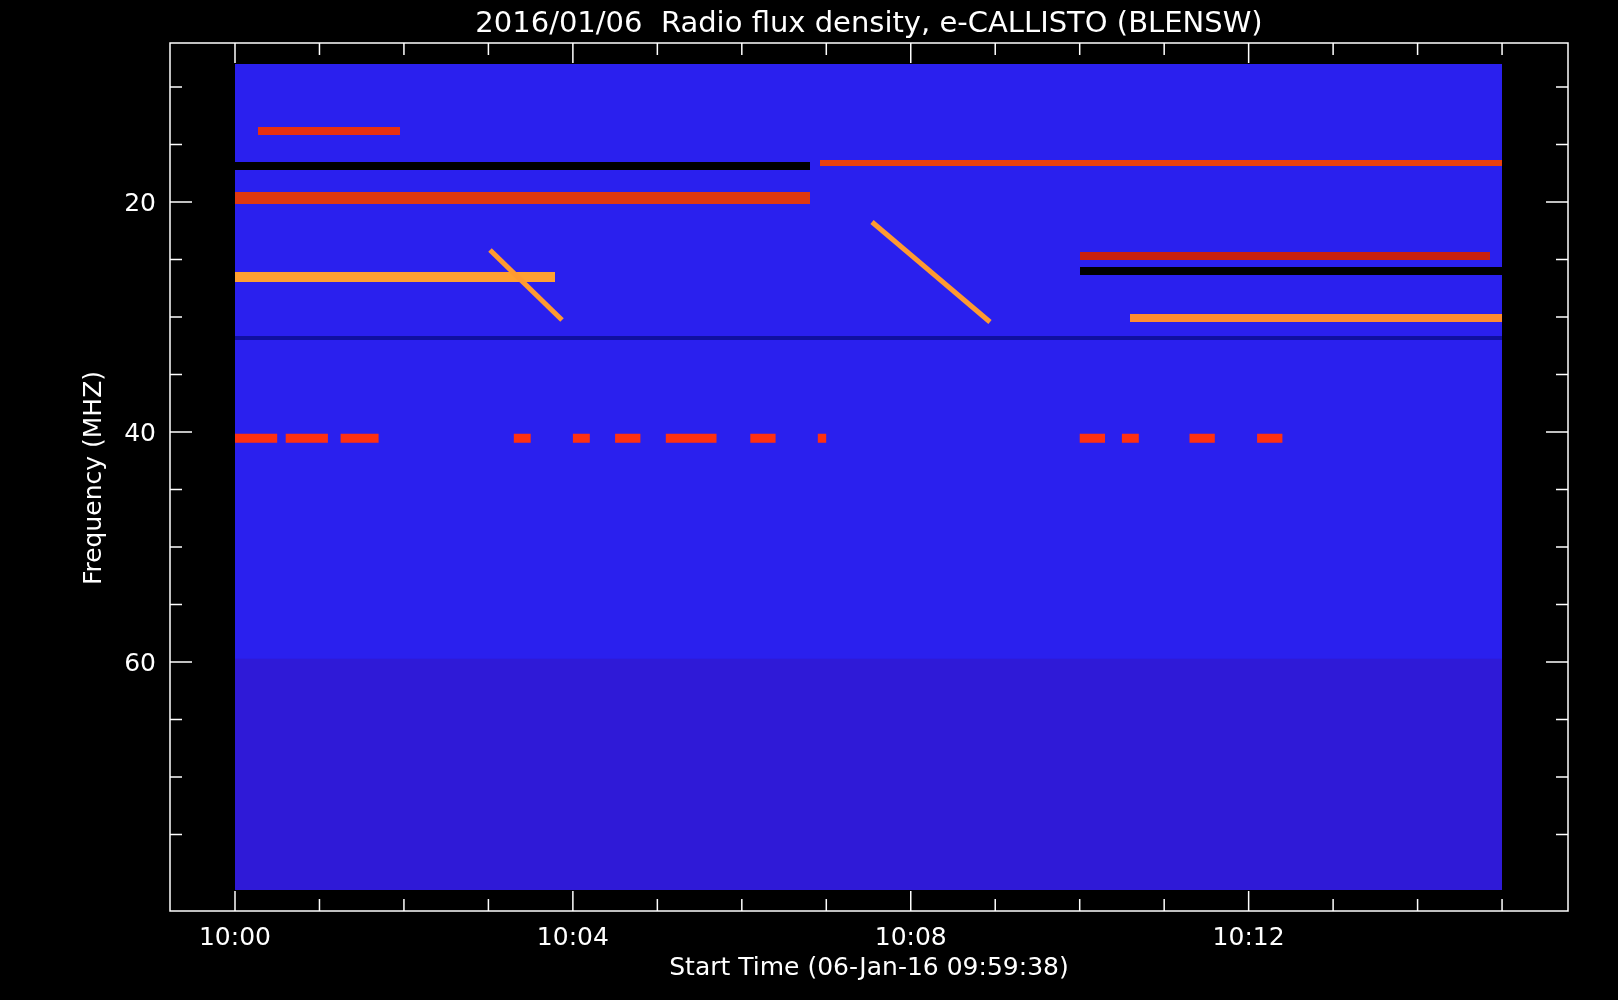  Describe the element at coordinates (140, 202) in the screenshot. I see `axis-tick-label: 20` at that location.